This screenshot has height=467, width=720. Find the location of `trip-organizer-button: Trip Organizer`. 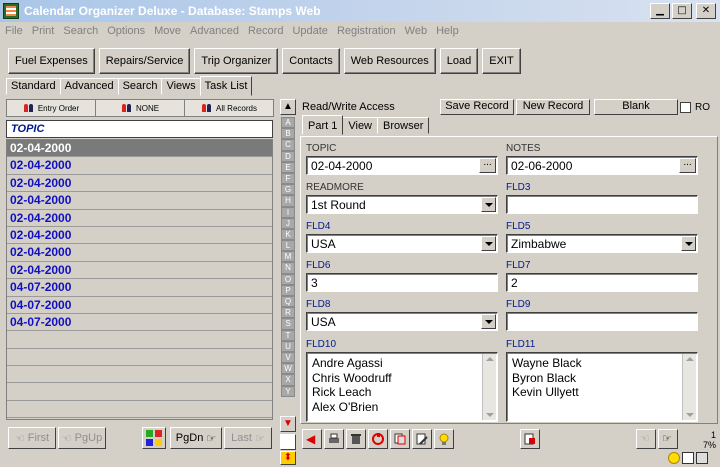

trip-organizer-button: Trip Organizer is located at coordinates (236, 61).